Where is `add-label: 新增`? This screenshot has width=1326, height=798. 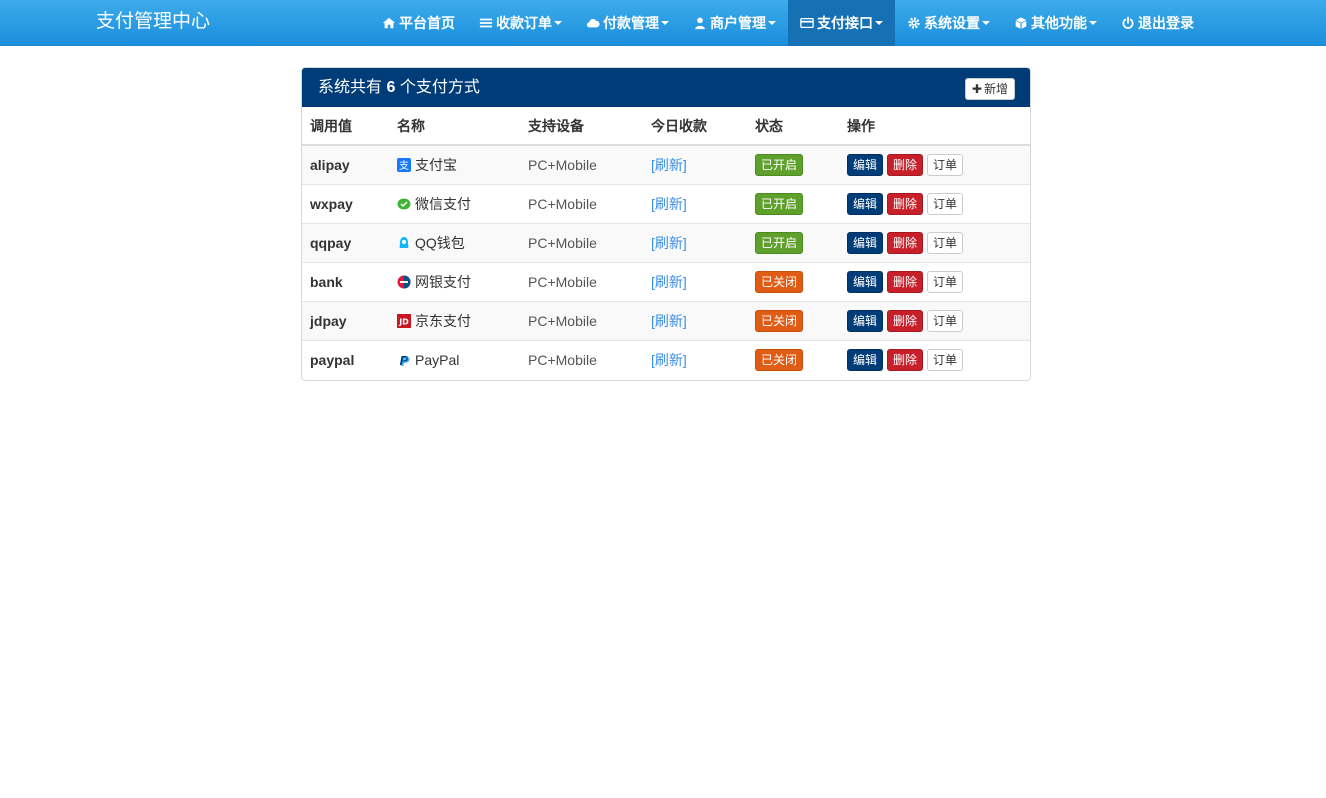
add-label: 新增 is located at coordinates (995, 89).